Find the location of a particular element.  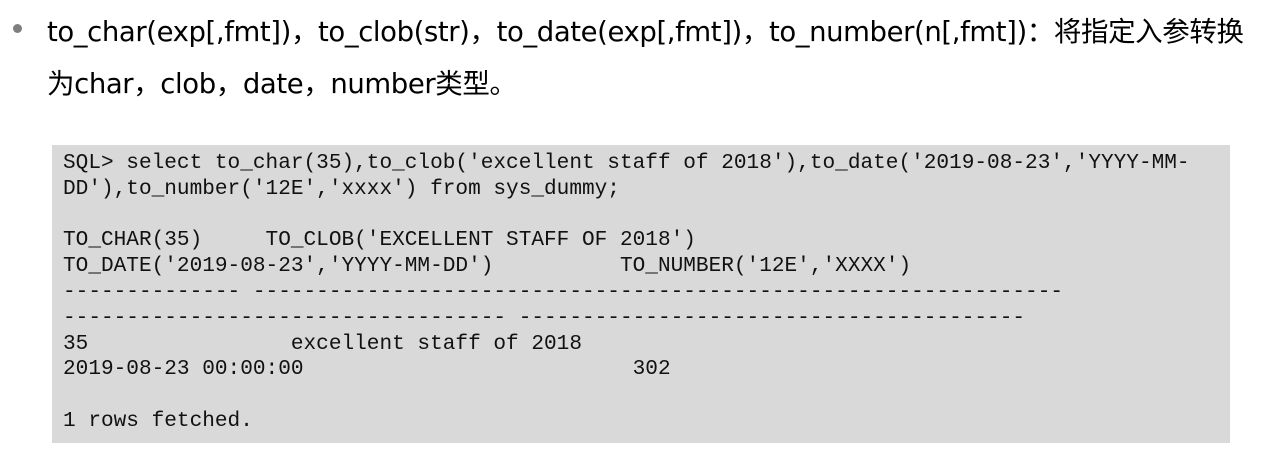

code-line: 35 excellent staff of 2018 is located at coordinates (322, 343).